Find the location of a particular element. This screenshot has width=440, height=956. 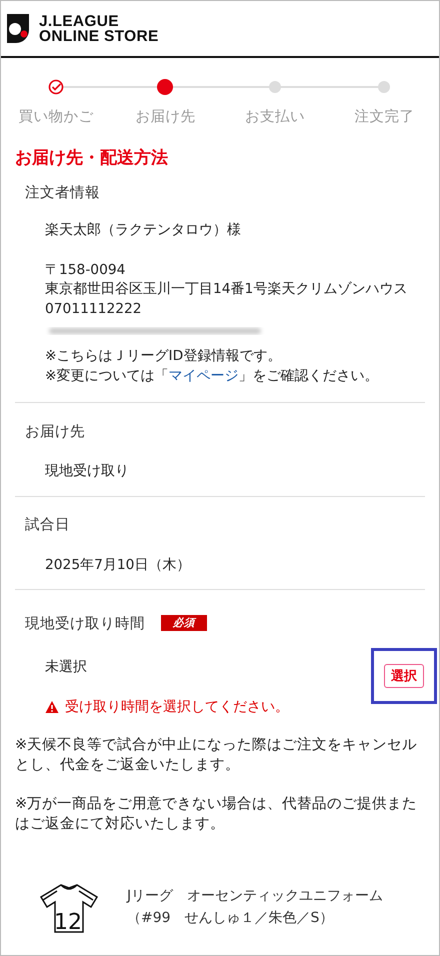

section-heading: 注文者情報 is located at coordinates (63, 193).